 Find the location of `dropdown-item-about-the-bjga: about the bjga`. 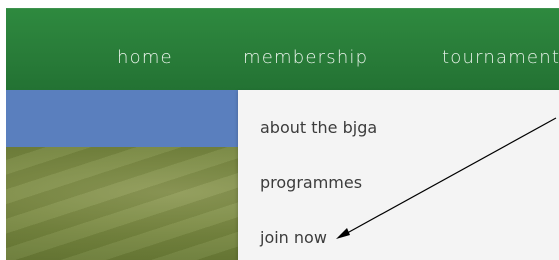

dropdown-item-about-the-bjga: about the bjga is located at coordinates (318, 128).